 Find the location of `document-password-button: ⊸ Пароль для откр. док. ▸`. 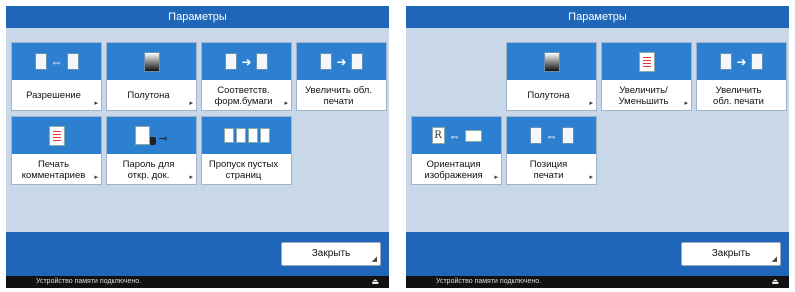

document-password-button: ⊸ Пароль для откр. док. ▸ is located at coordinates (151, 150).